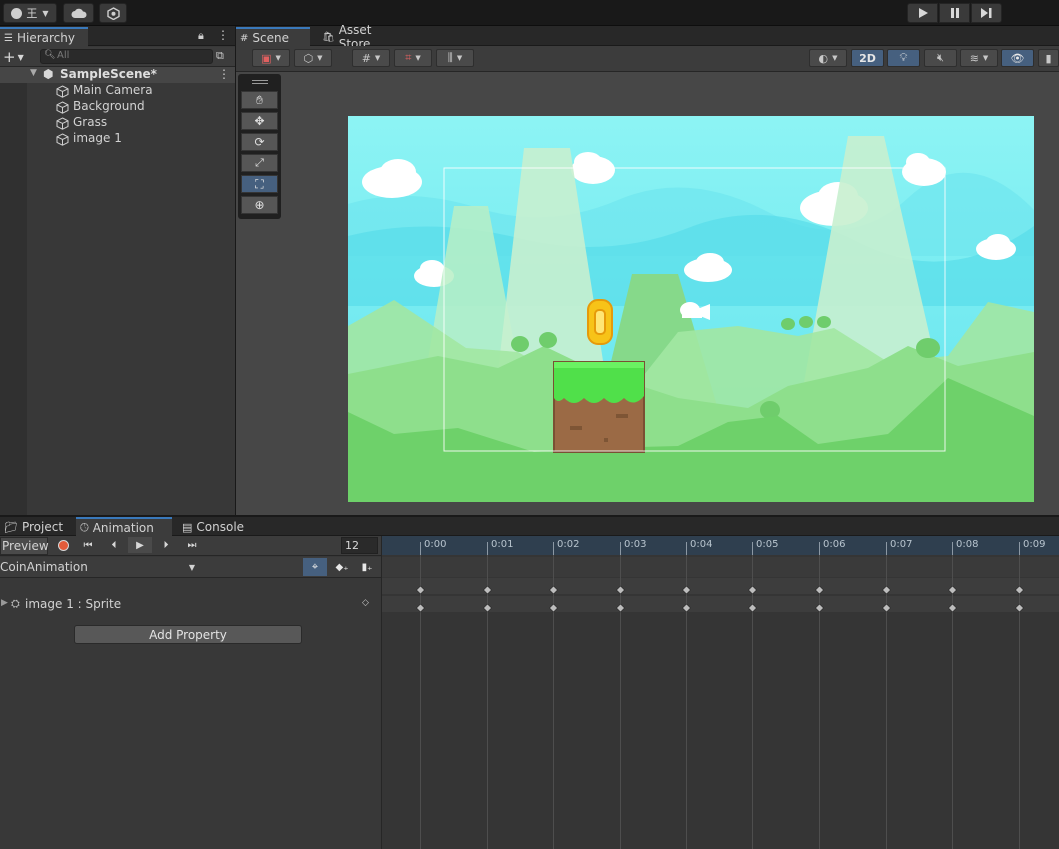  What do you see at coordinates (30, 13) in the screenshot?
I see `account-dropdown: 王 ▼` at bounding box center [30, 13].